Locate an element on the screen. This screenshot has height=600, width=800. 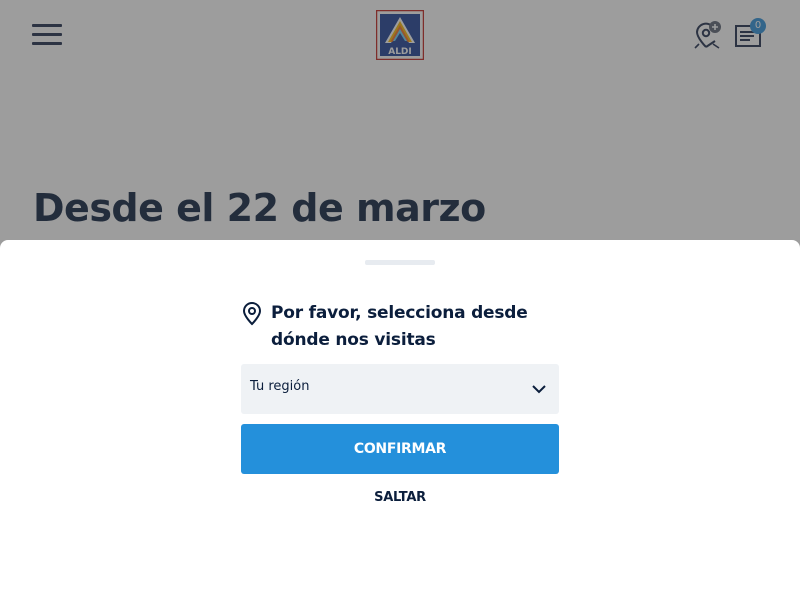
region-select-value: Tu región is located at coordinates (280, 386).